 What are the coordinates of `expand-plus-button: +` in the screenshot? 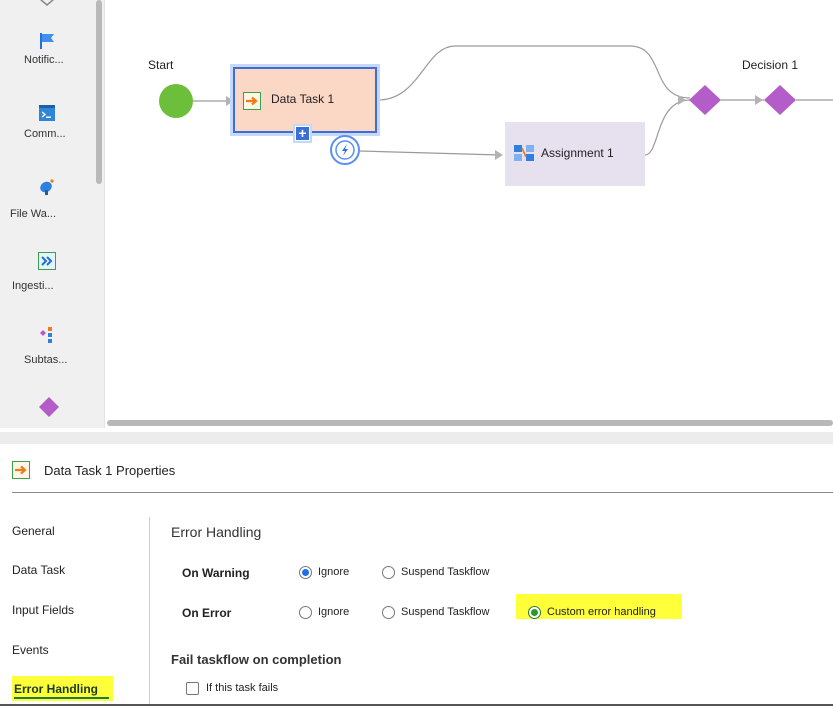 It's located at (302, 133).